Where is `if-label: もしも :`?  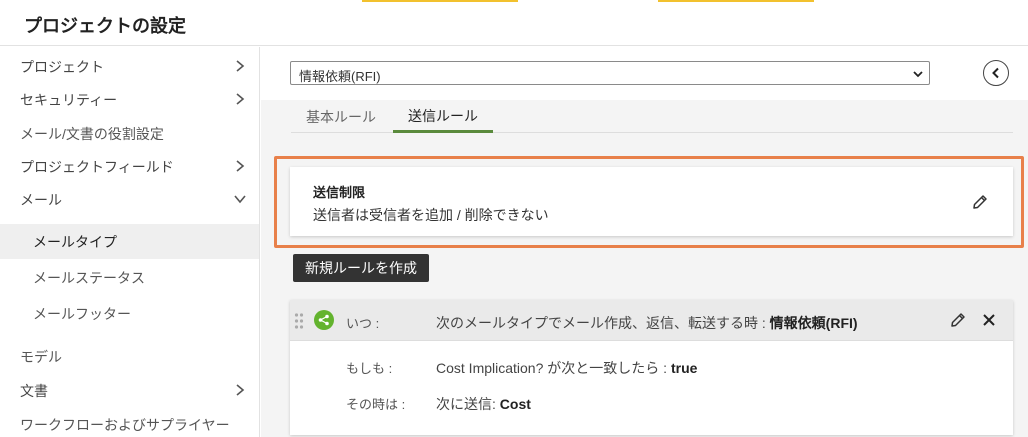 if-label: もしも : is located at coordinates (369, 368).